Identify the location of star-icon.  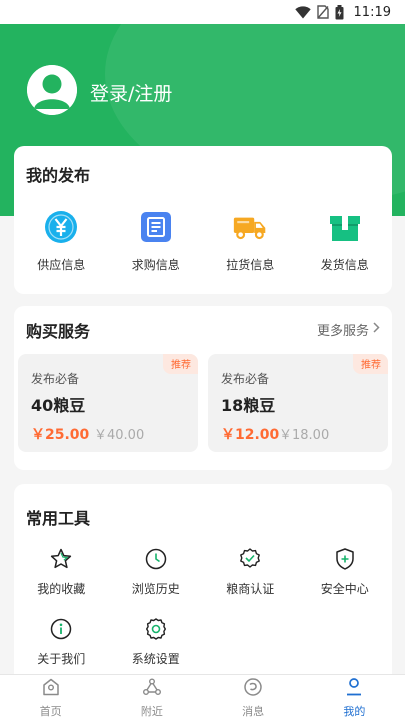
(61, 559).